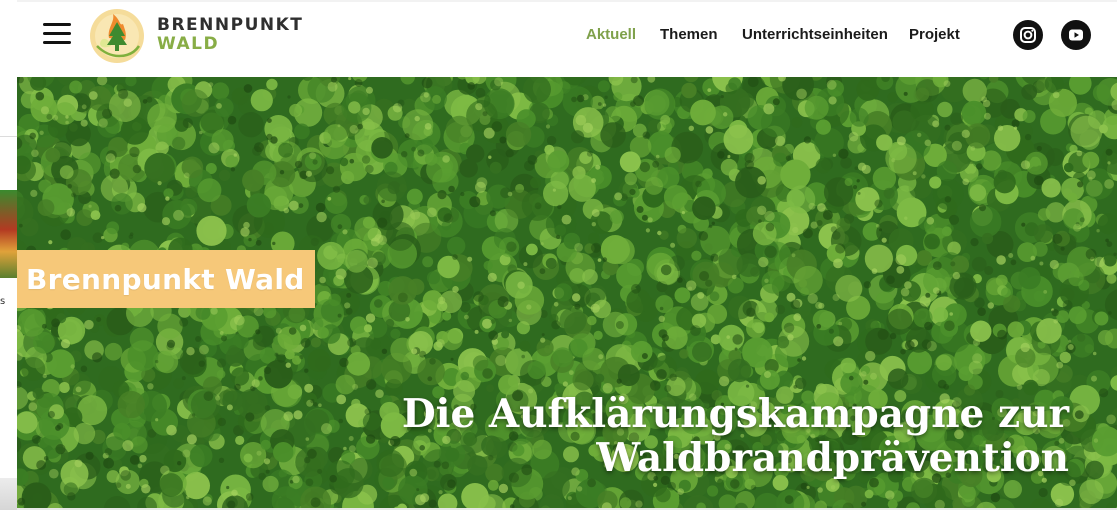 The image size is (1117, 510). I want to click on instagram-icon, so click(1028, 35).